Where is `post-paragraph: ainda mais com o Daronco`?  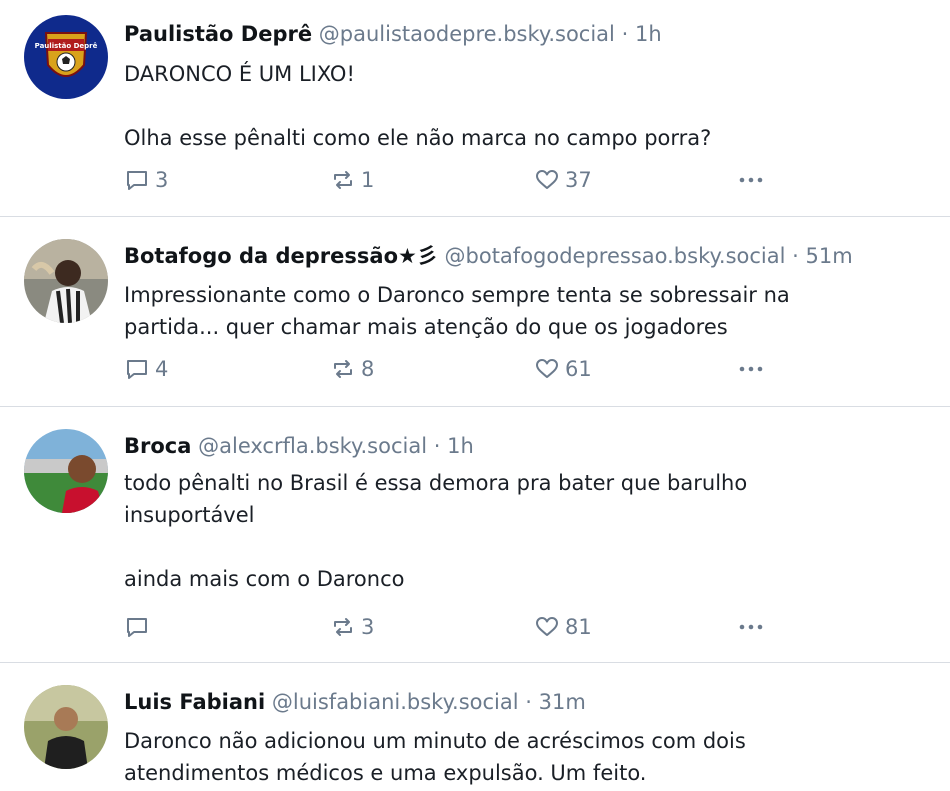
post-paragraph: ainda mais com o Daronco is located at coordinates (264, 579).